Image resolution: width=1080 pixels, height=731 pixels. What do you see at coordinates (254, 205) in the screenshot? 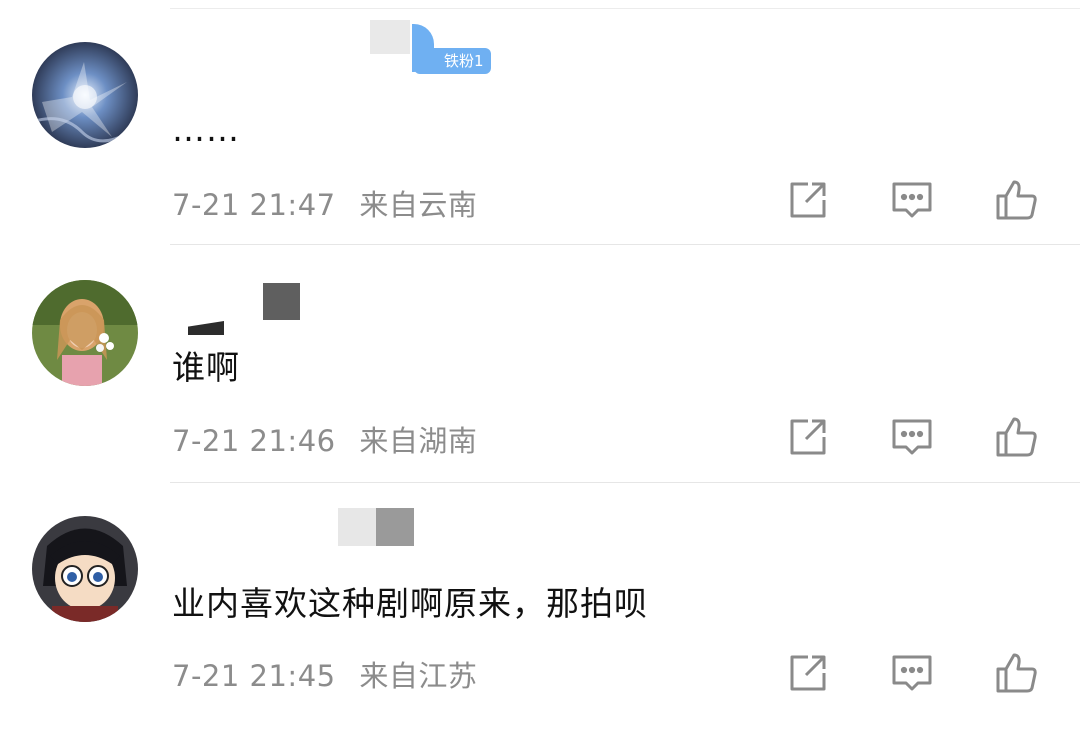
I see `comment-time: 7-21 21:47` at bounding box center [254, 205].